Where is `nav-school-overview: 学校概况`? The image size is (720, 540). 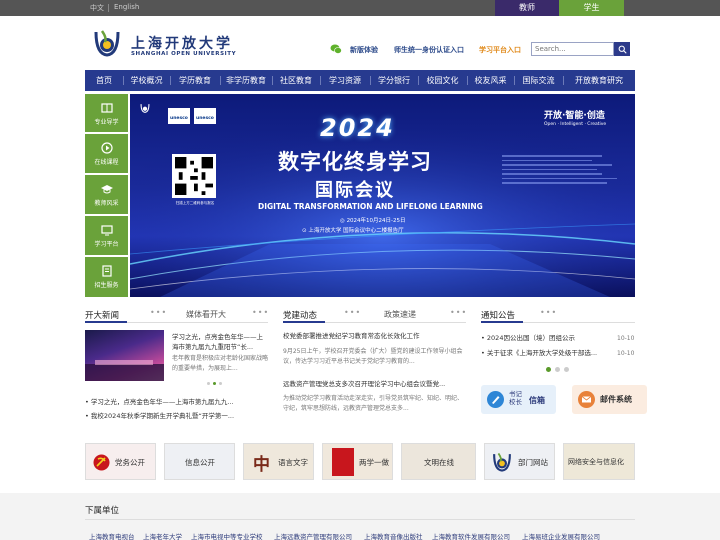
nav-school-overview: 学校概况 is located at coordinates (146, 80).